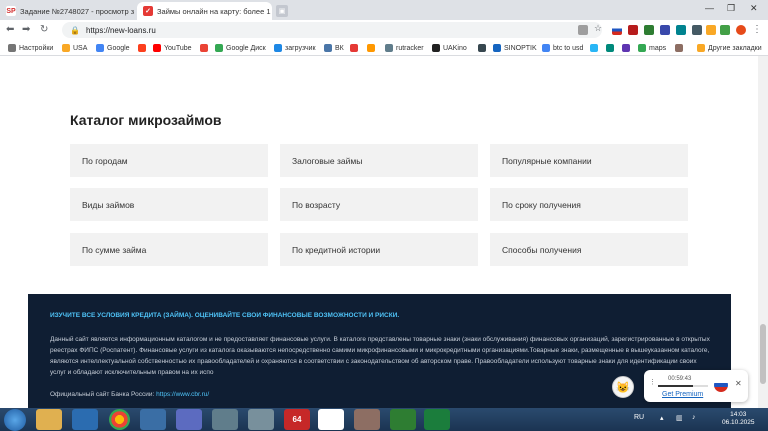  I want to click on scrollbar, so click(763, 232).